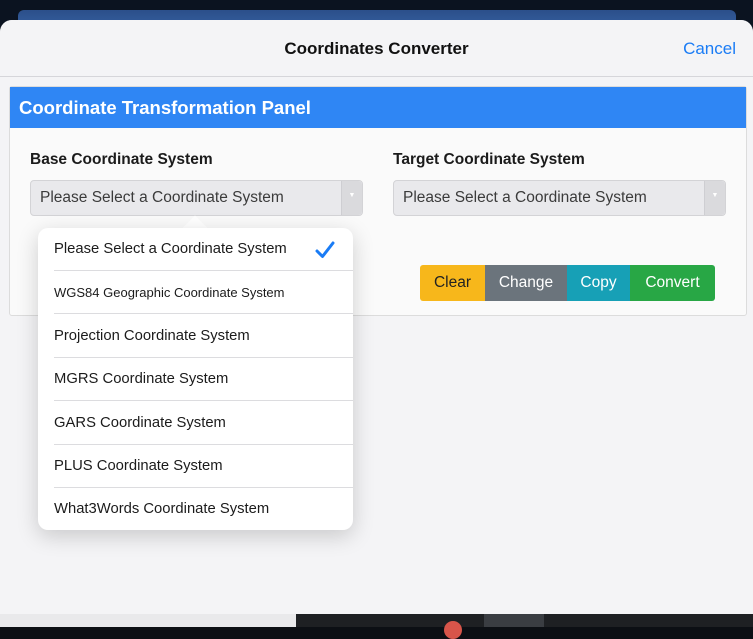 The width and height of the screenshot is (753, 639). I want to click on dropdown-item-please-select: Please Select a Coordinate System, so click(203, 249).